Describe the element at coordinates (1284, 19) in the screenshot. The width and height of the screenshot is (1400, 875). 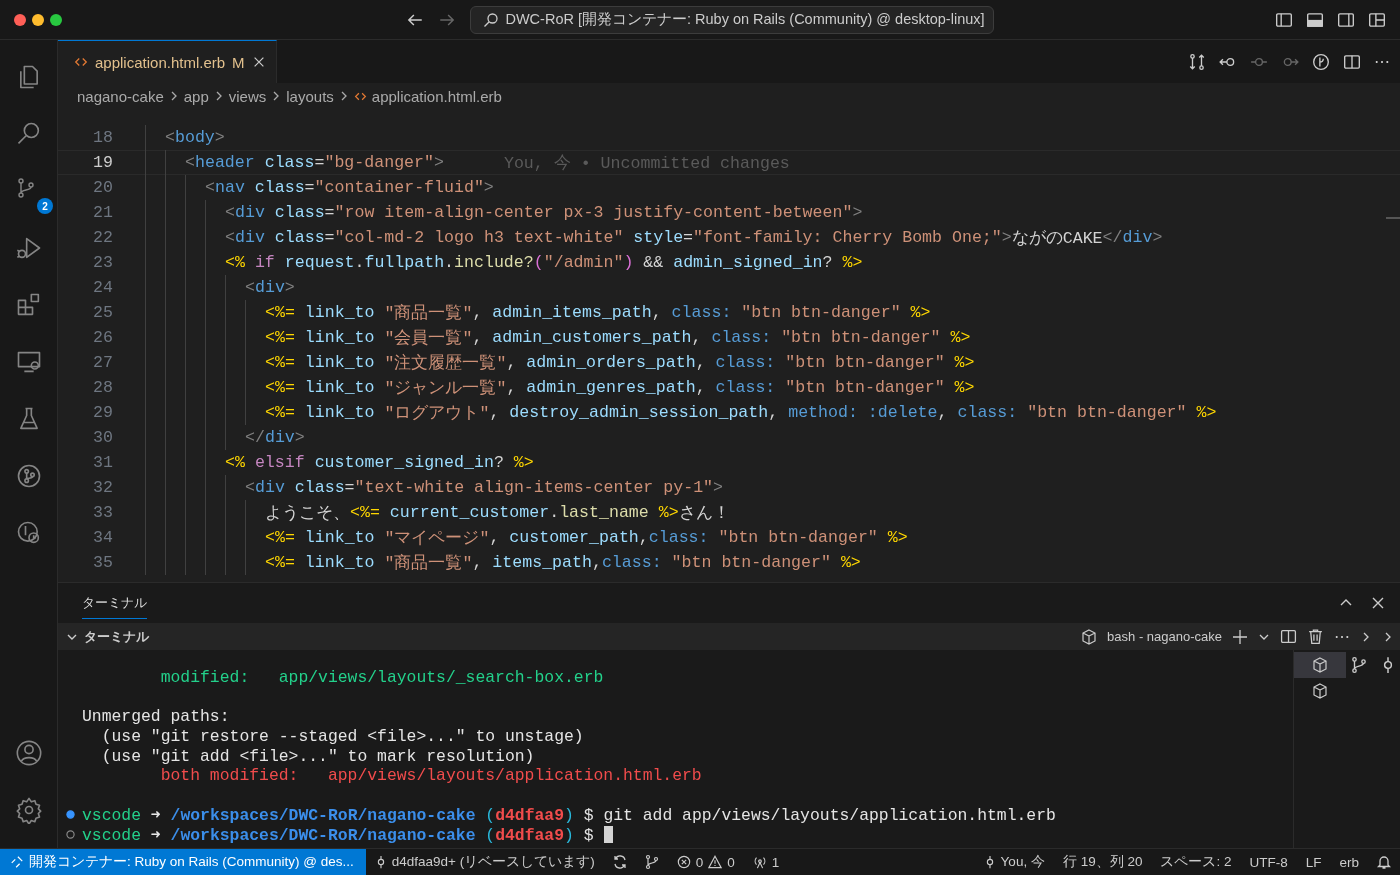
I see `sidebar-left-icon` at that location.